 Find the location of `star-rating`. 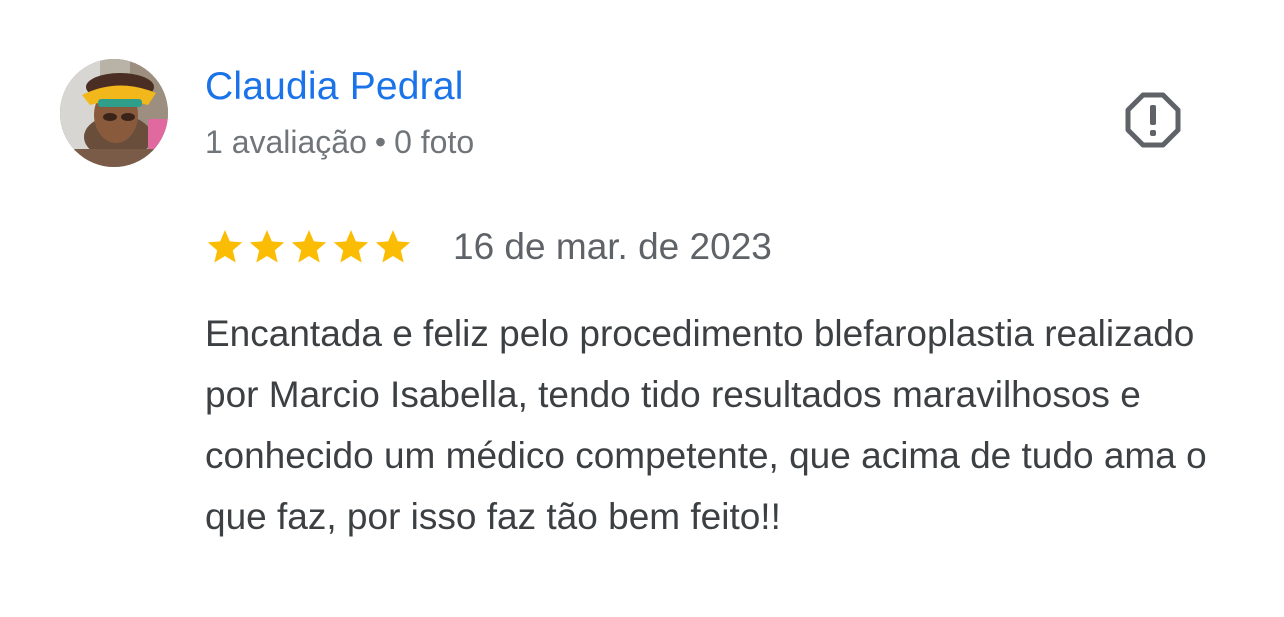

star-rating is located at coordinates (310, 247).